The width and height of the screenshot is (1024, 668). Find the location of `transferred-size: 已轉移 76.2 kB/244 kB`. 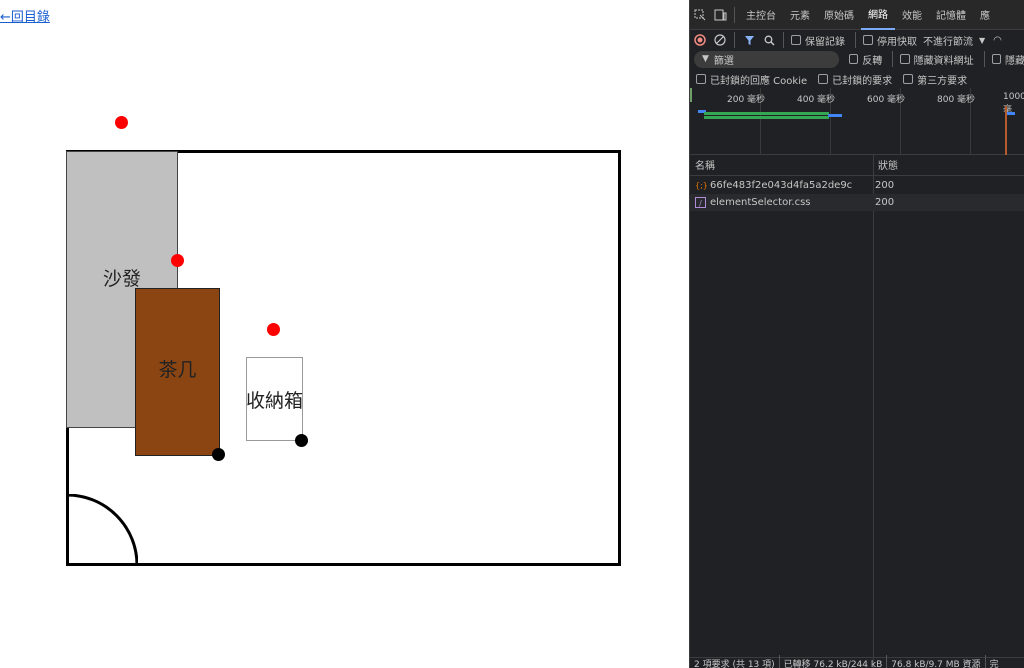

transferred-size: 已轉移 76.2 kB/244 kB is located at coordinates (833, 663).